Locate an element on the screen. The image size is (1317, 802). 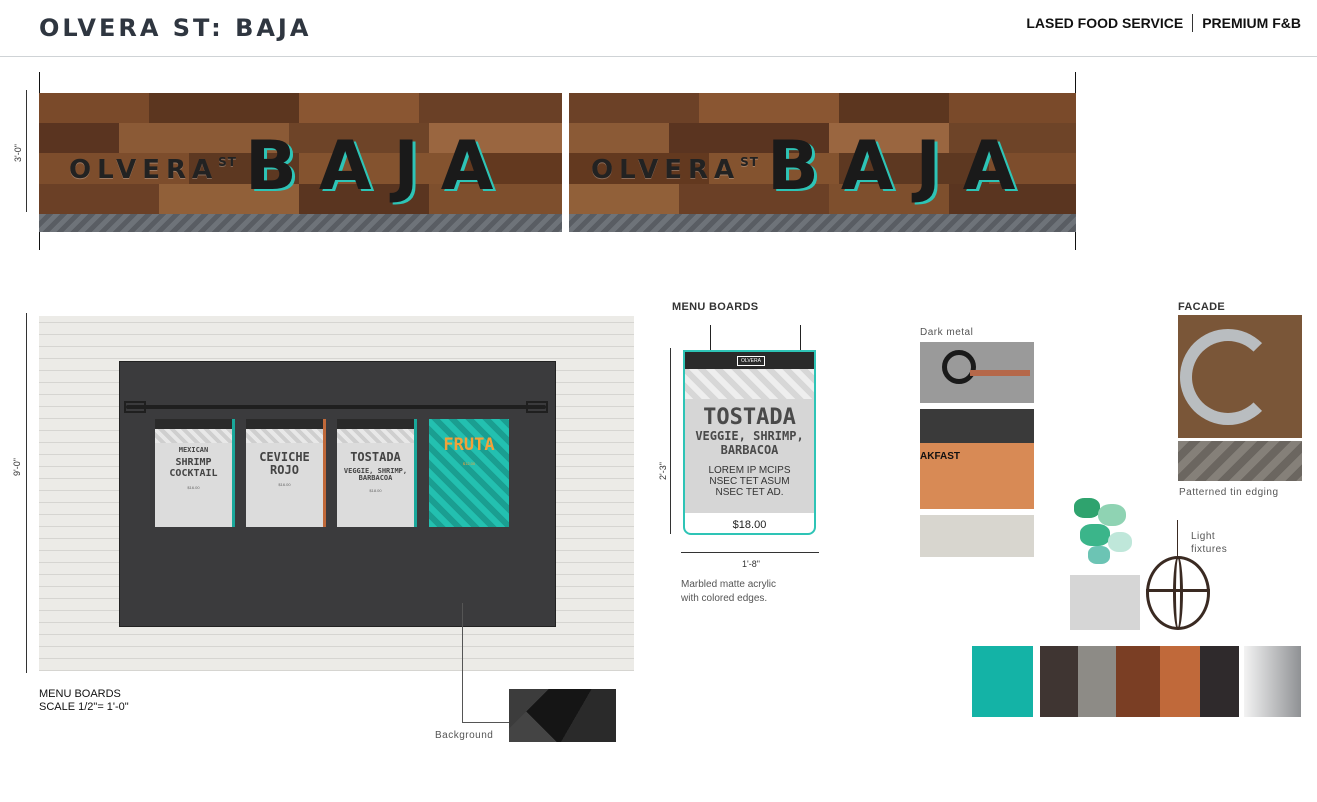
menu-board-title: FRUTA is located at coordinates (469, 445).